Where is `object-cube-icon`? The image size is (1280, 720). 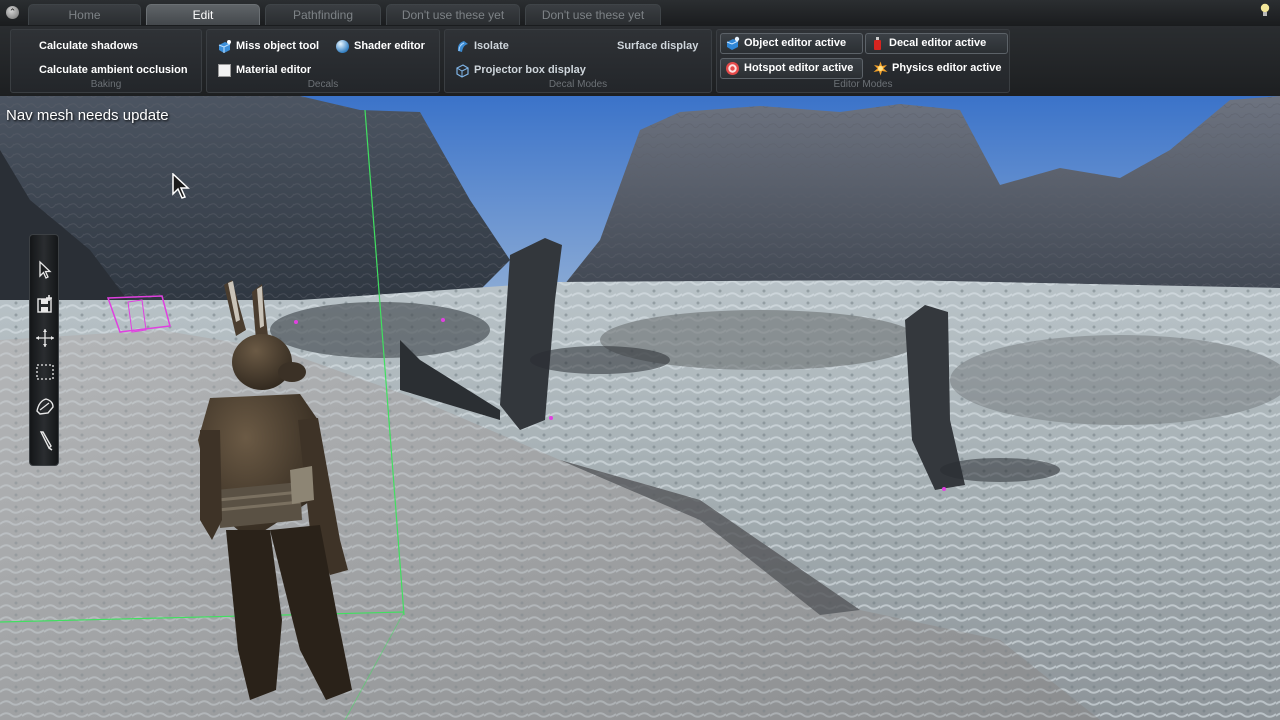
object-cube-icon is located at coordinates (732, 43).